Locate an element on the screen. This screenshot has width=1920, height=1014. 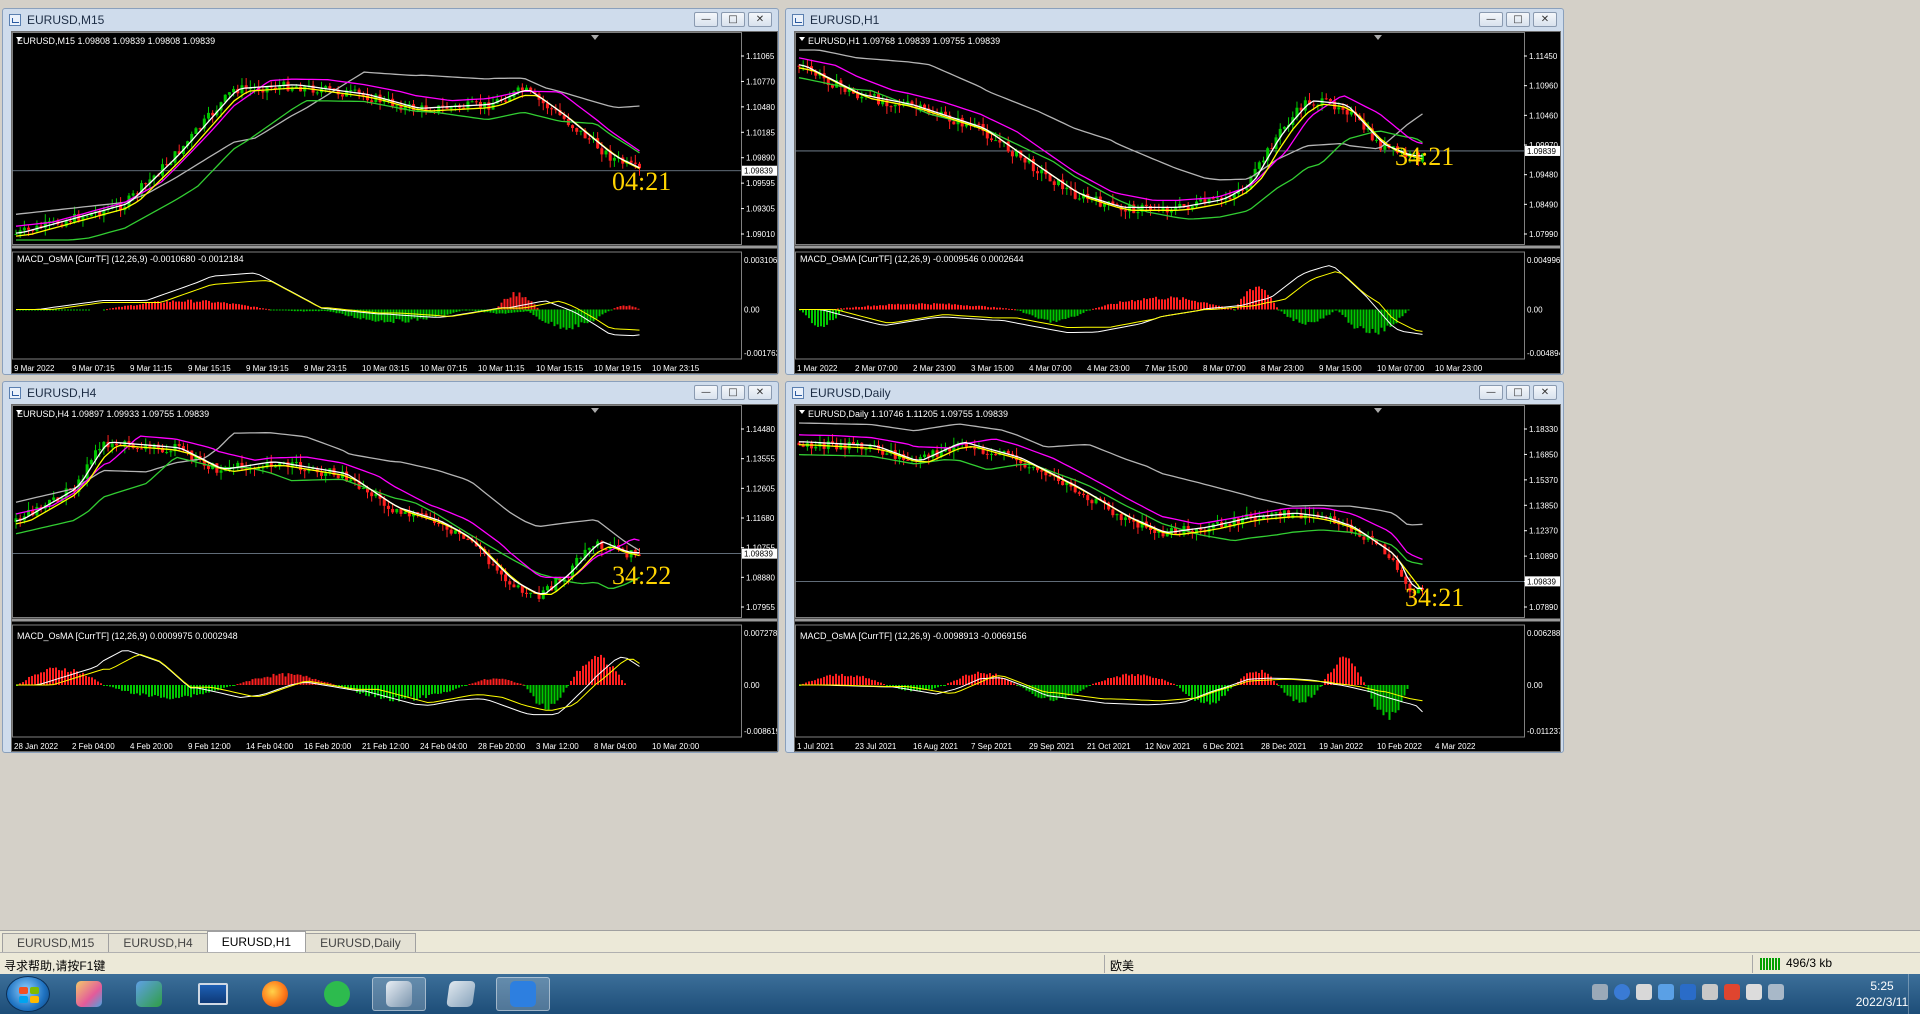
keyboard-tray-icon is located at coordinates (1600, 992).